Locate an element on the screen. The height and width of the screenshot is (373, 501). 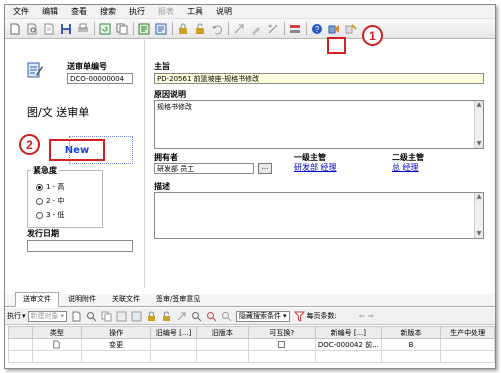
search-add-icon is located at coordinates (196, 316).